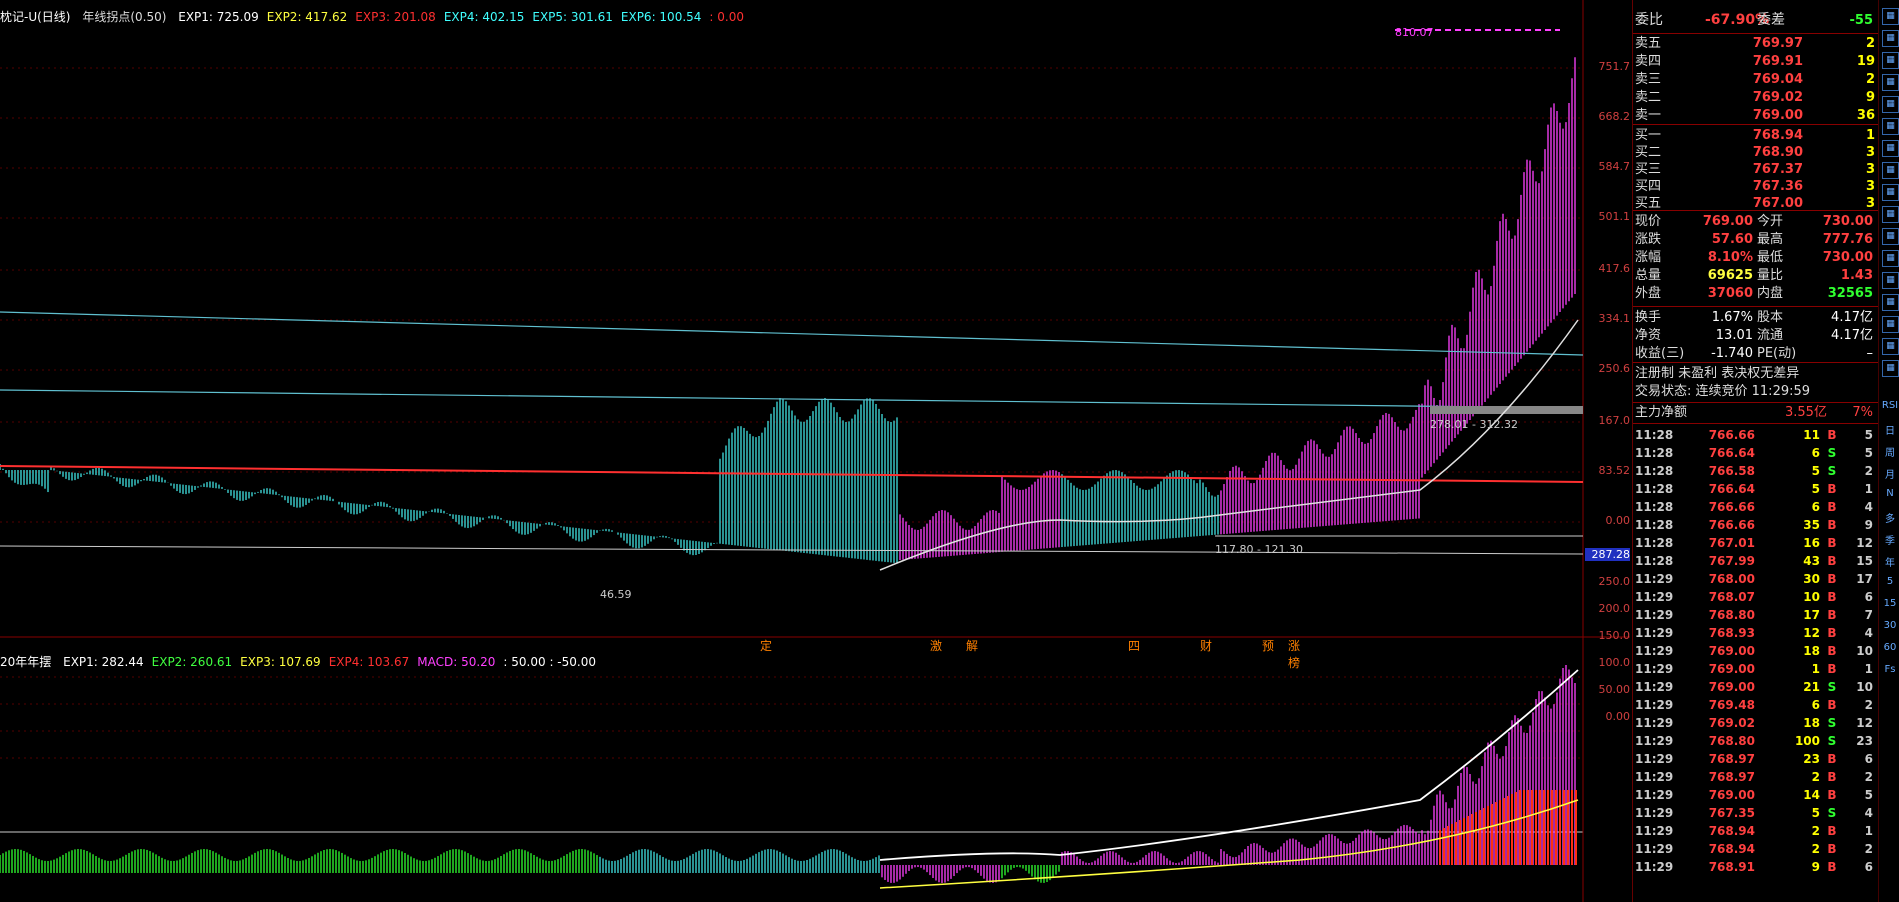 Image resolution: width=1899 pixels, height=902 pixels. Describe the element at coordinates (1614, 581) in the screenshot. I see `osc-axis-label: 250.0` at that location.